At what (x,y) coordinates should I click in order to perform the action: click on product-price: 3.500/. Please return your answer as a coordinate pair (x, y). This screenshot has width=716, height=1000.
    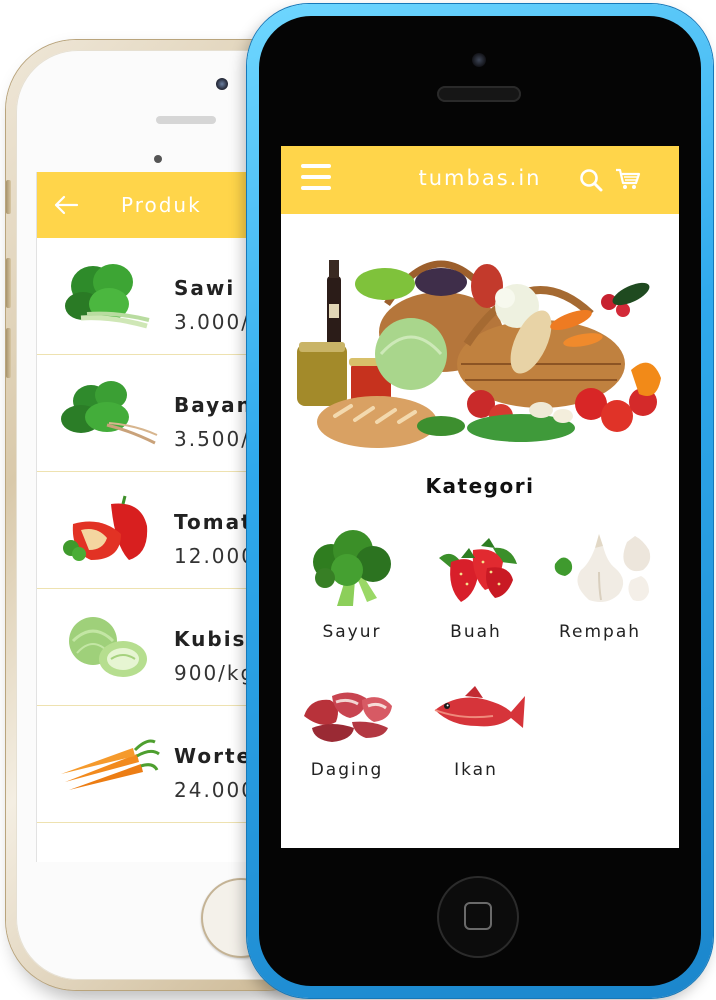
    Looking at the image, I should click on (211, 439).